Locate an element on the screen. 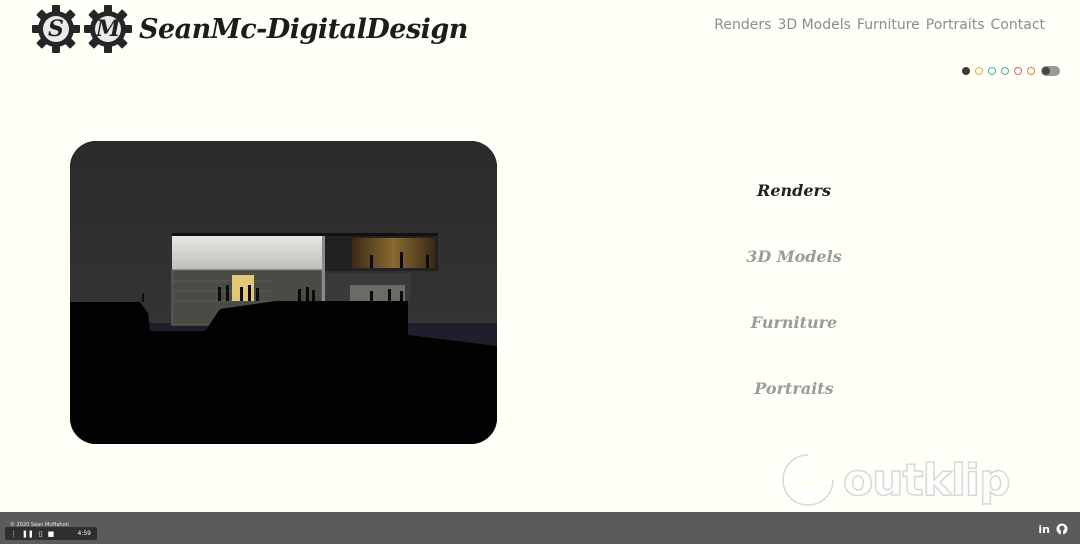 This screenshot has height=544, width=1080. dark-mode-toggle is located at coordinates (1050, 71).